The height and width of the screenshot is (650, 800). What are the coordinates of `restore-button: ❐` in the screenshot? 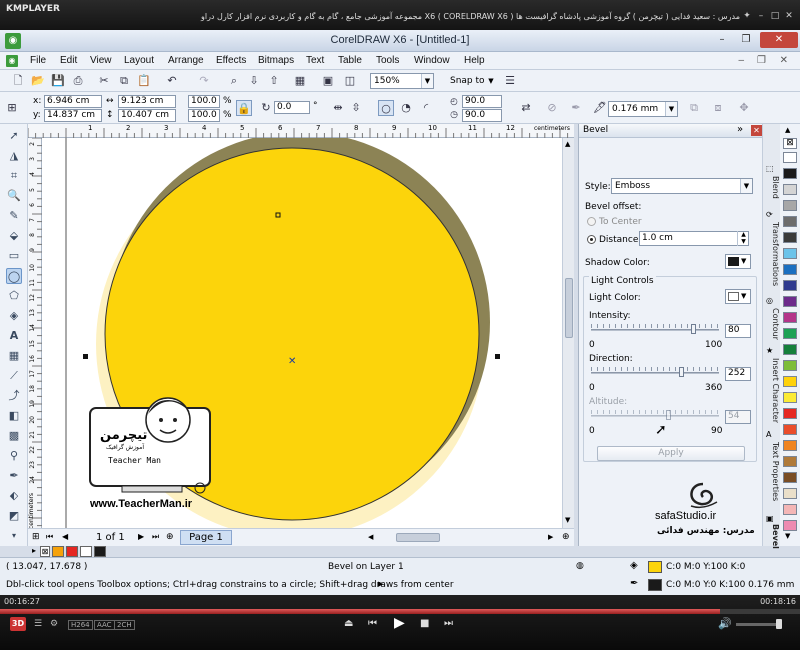 It's located at (746, 40).